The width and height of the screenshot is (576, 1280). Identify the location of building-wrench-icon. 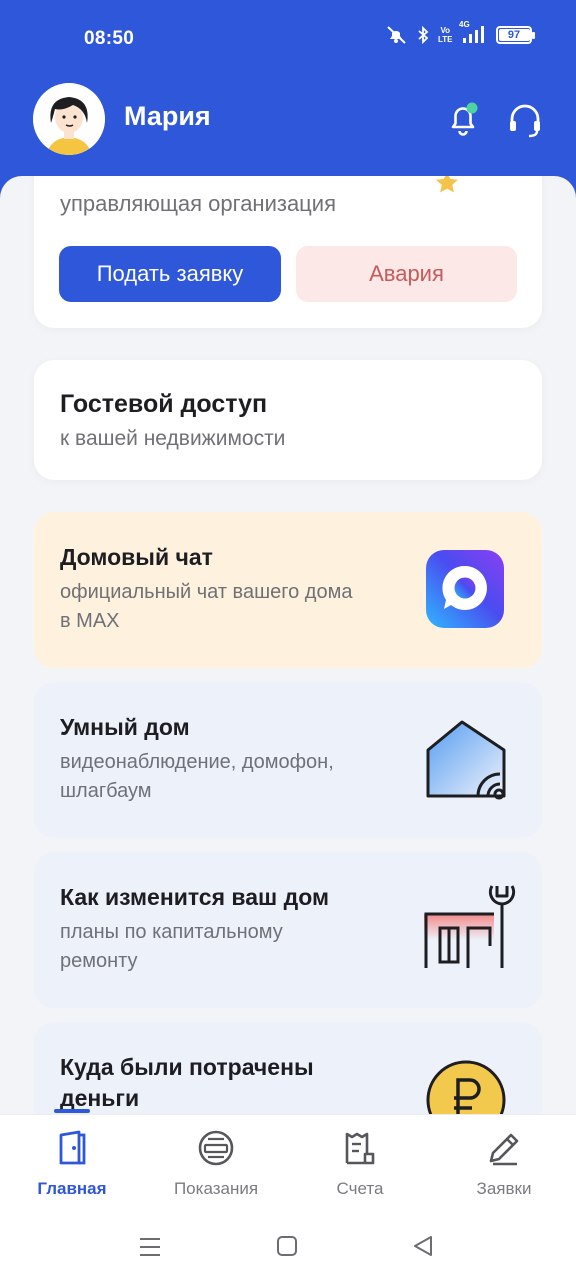
(470, 928).